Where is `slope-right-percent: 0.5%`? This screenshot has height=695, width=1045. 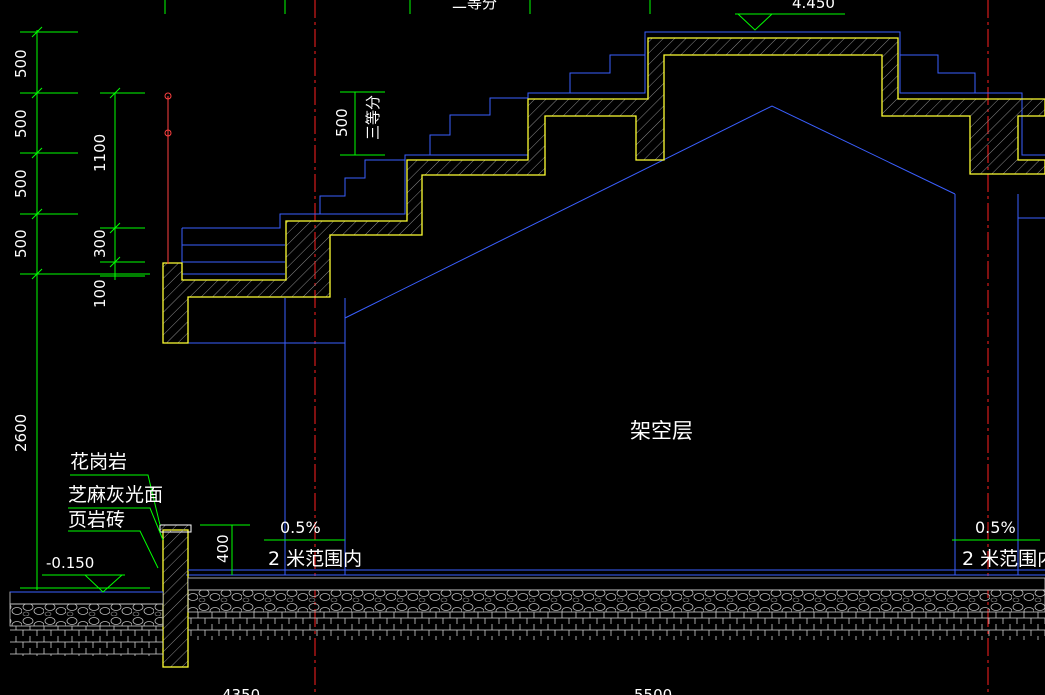
slope-right-percent: 0.5% is located at coordinates (995, 527).